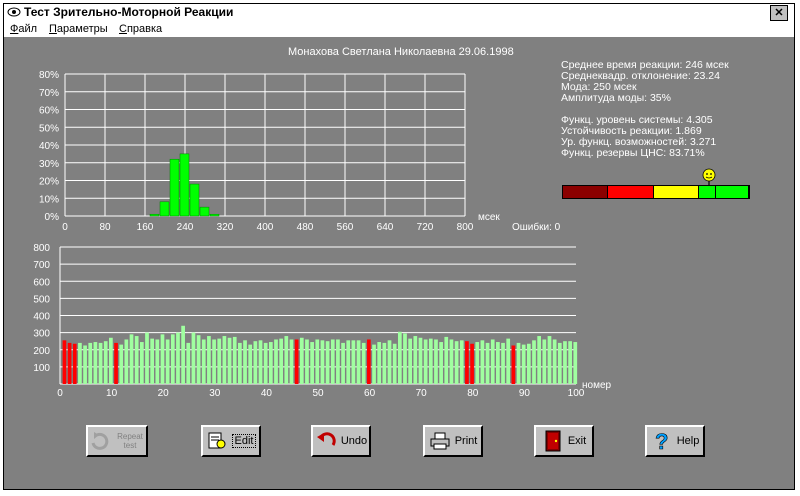  Describe the element at coordinates (688, 441) in the screenshot. I see `help-label: Help` at that location.